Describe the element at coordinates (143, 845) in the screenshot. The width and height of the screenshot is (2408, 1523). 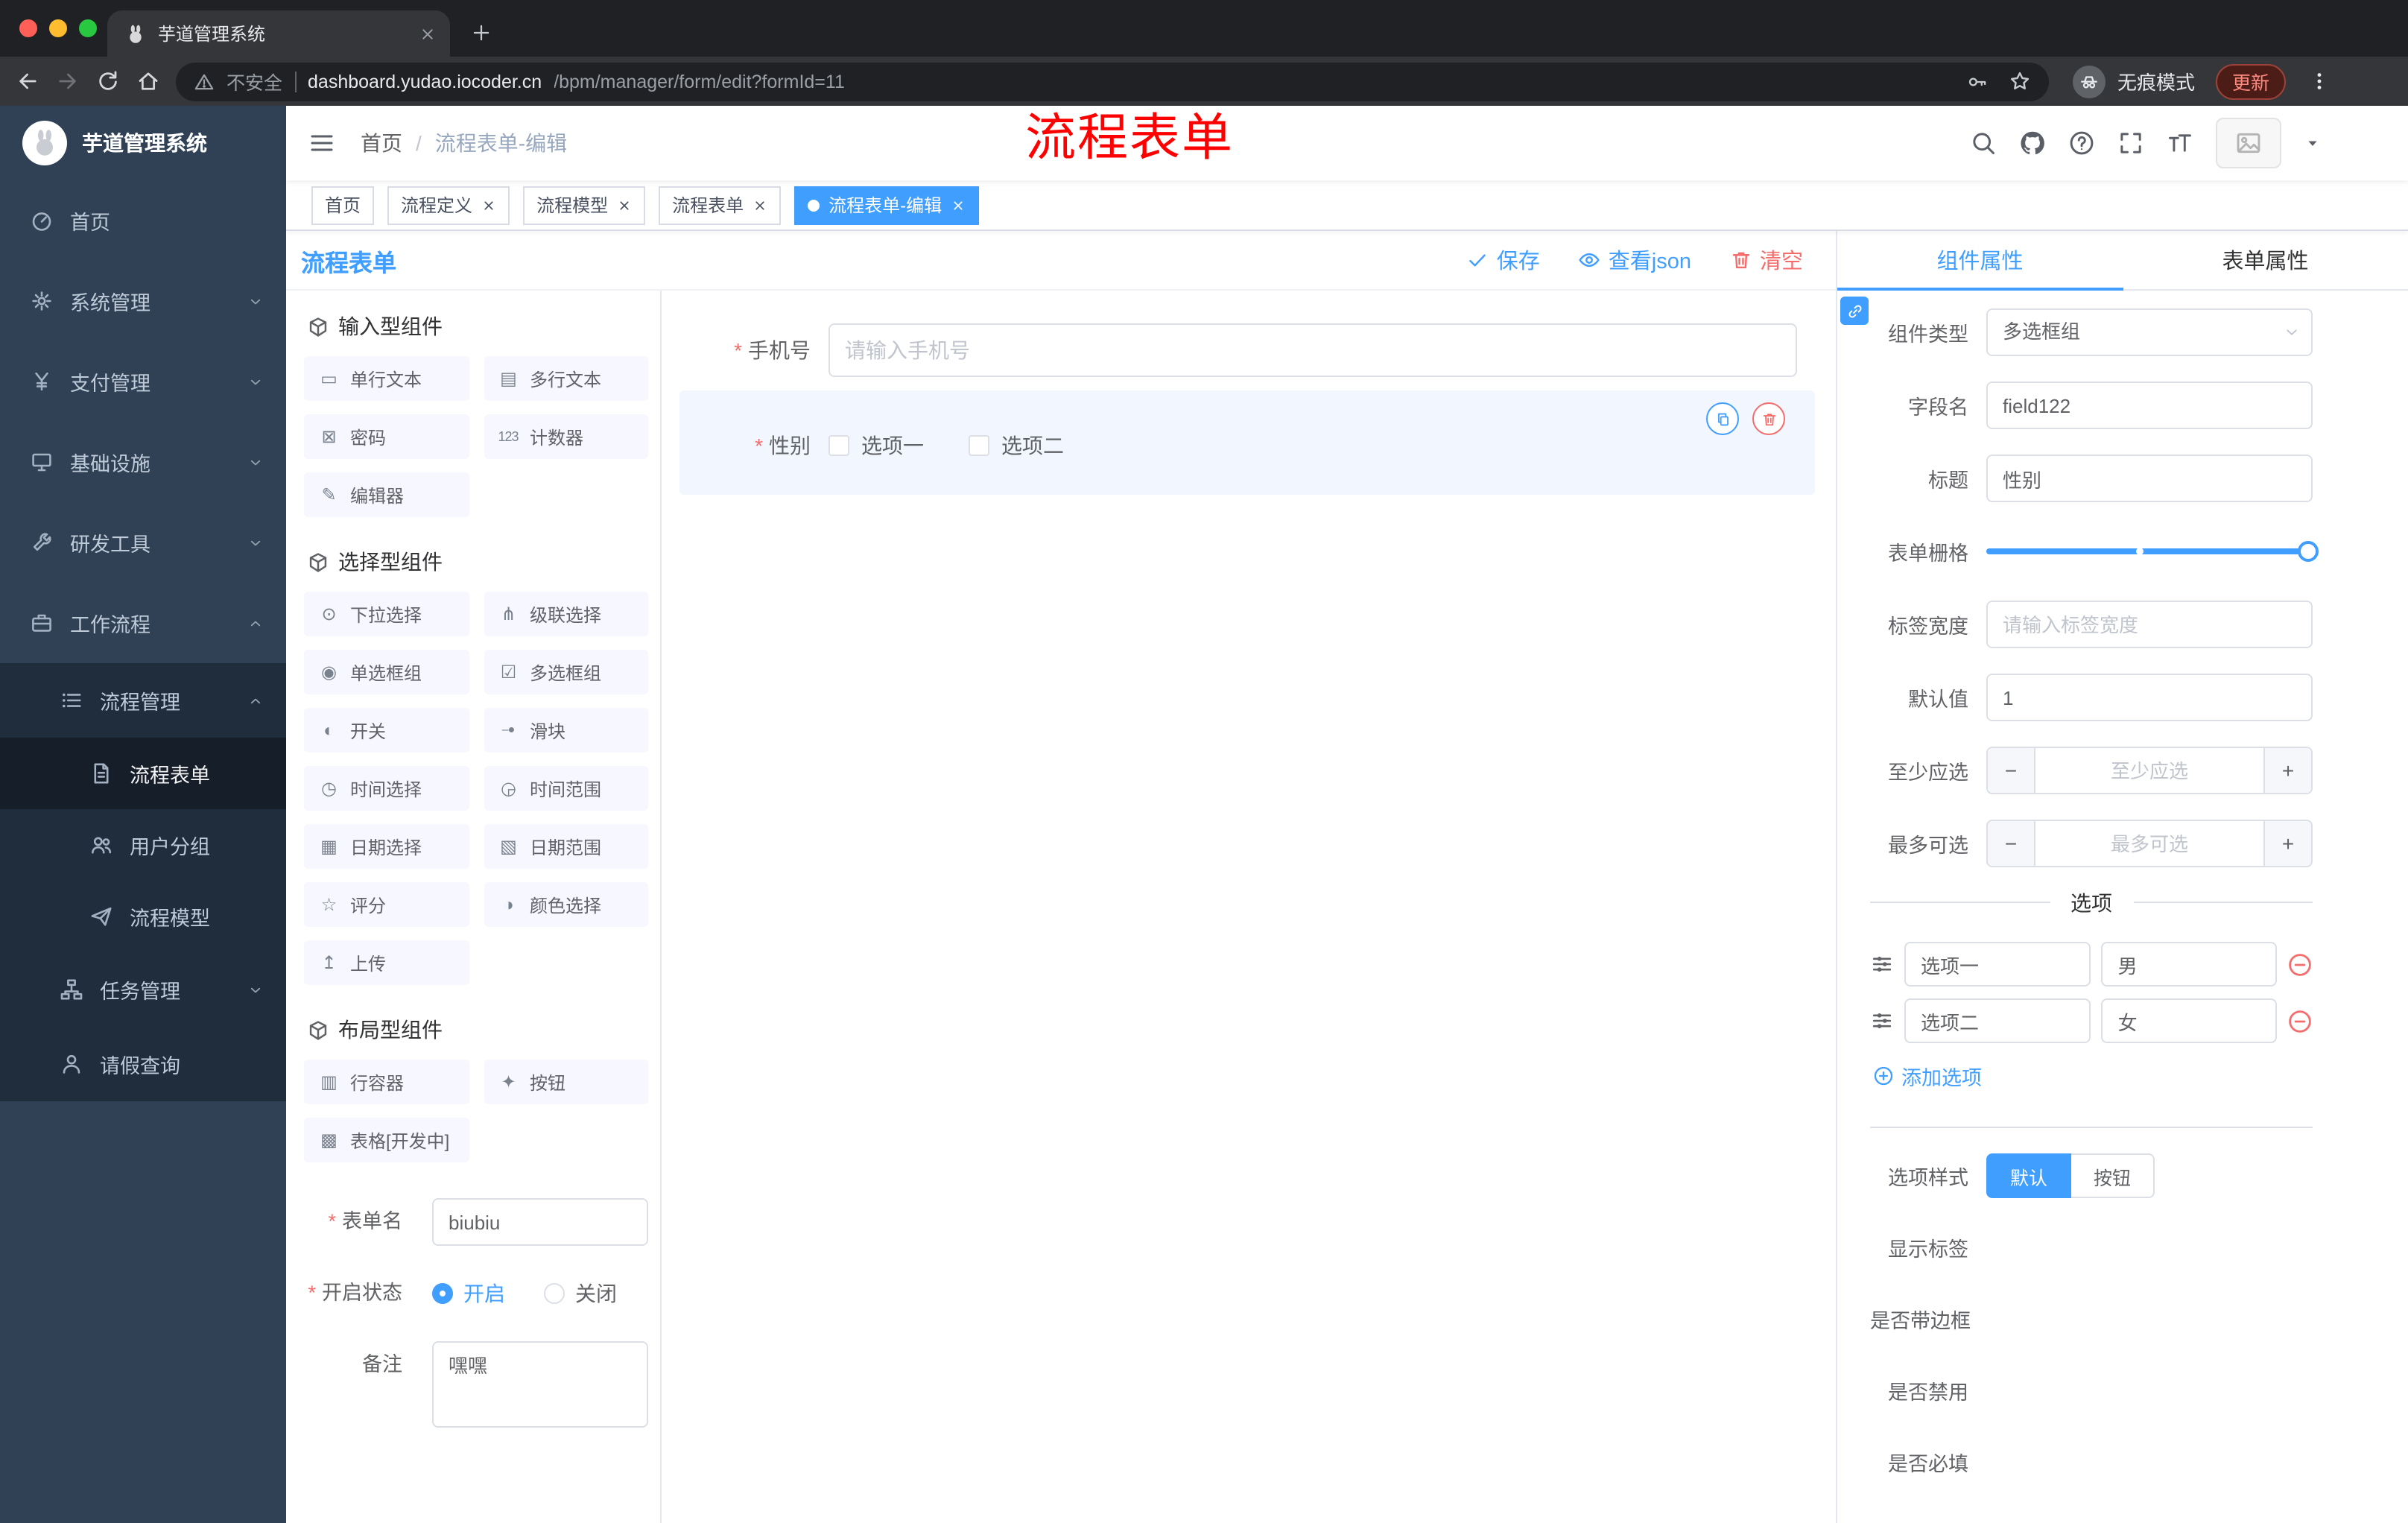
I see `sidebar-item-user-group: 用户分组` at that location.